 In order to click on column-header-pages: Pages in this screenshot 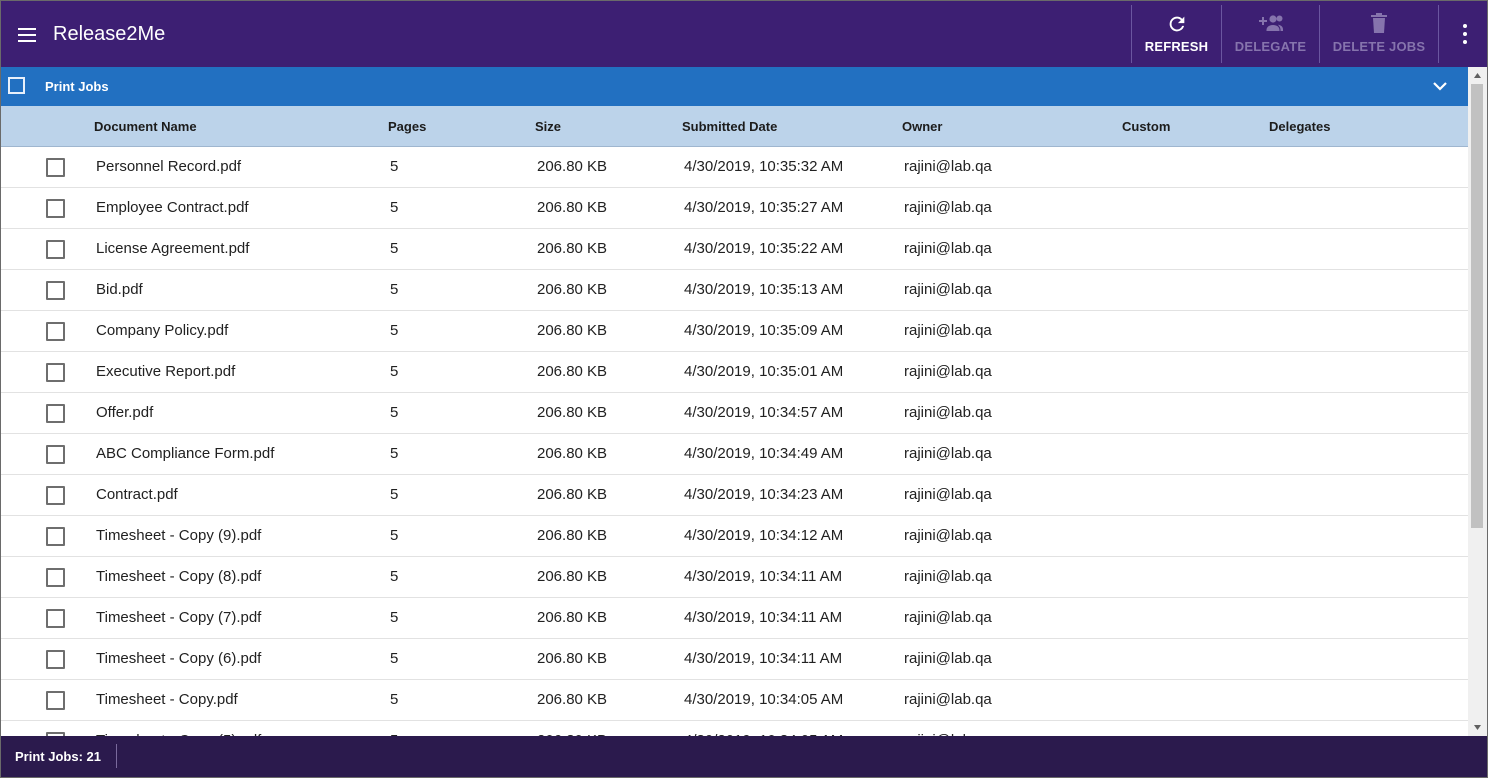, I will do `click(407, 126)`.